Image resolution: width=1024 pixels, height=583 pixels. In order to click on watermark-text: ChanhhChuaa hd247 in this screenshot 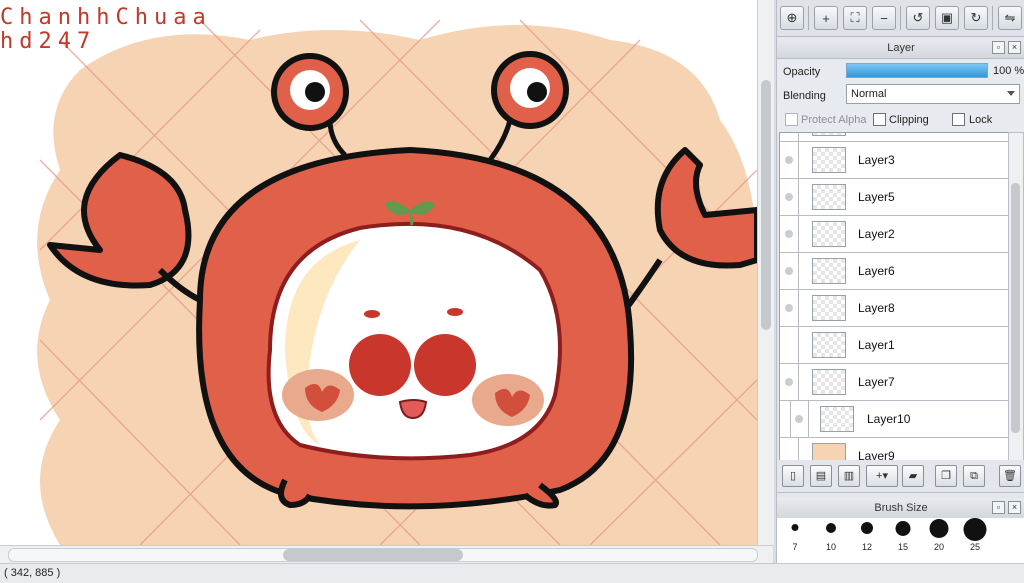, I will do `click(106, 30)`.